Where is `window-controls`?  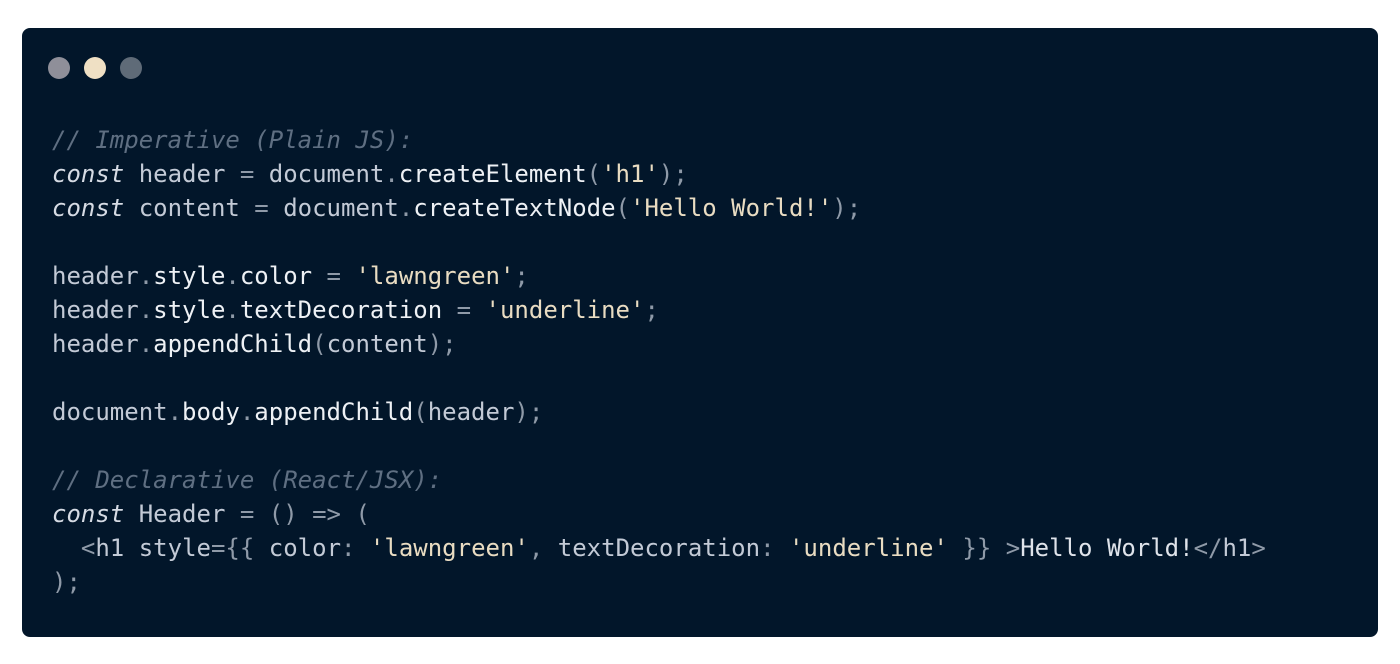
window-controls is located at coordinates (95, 68).